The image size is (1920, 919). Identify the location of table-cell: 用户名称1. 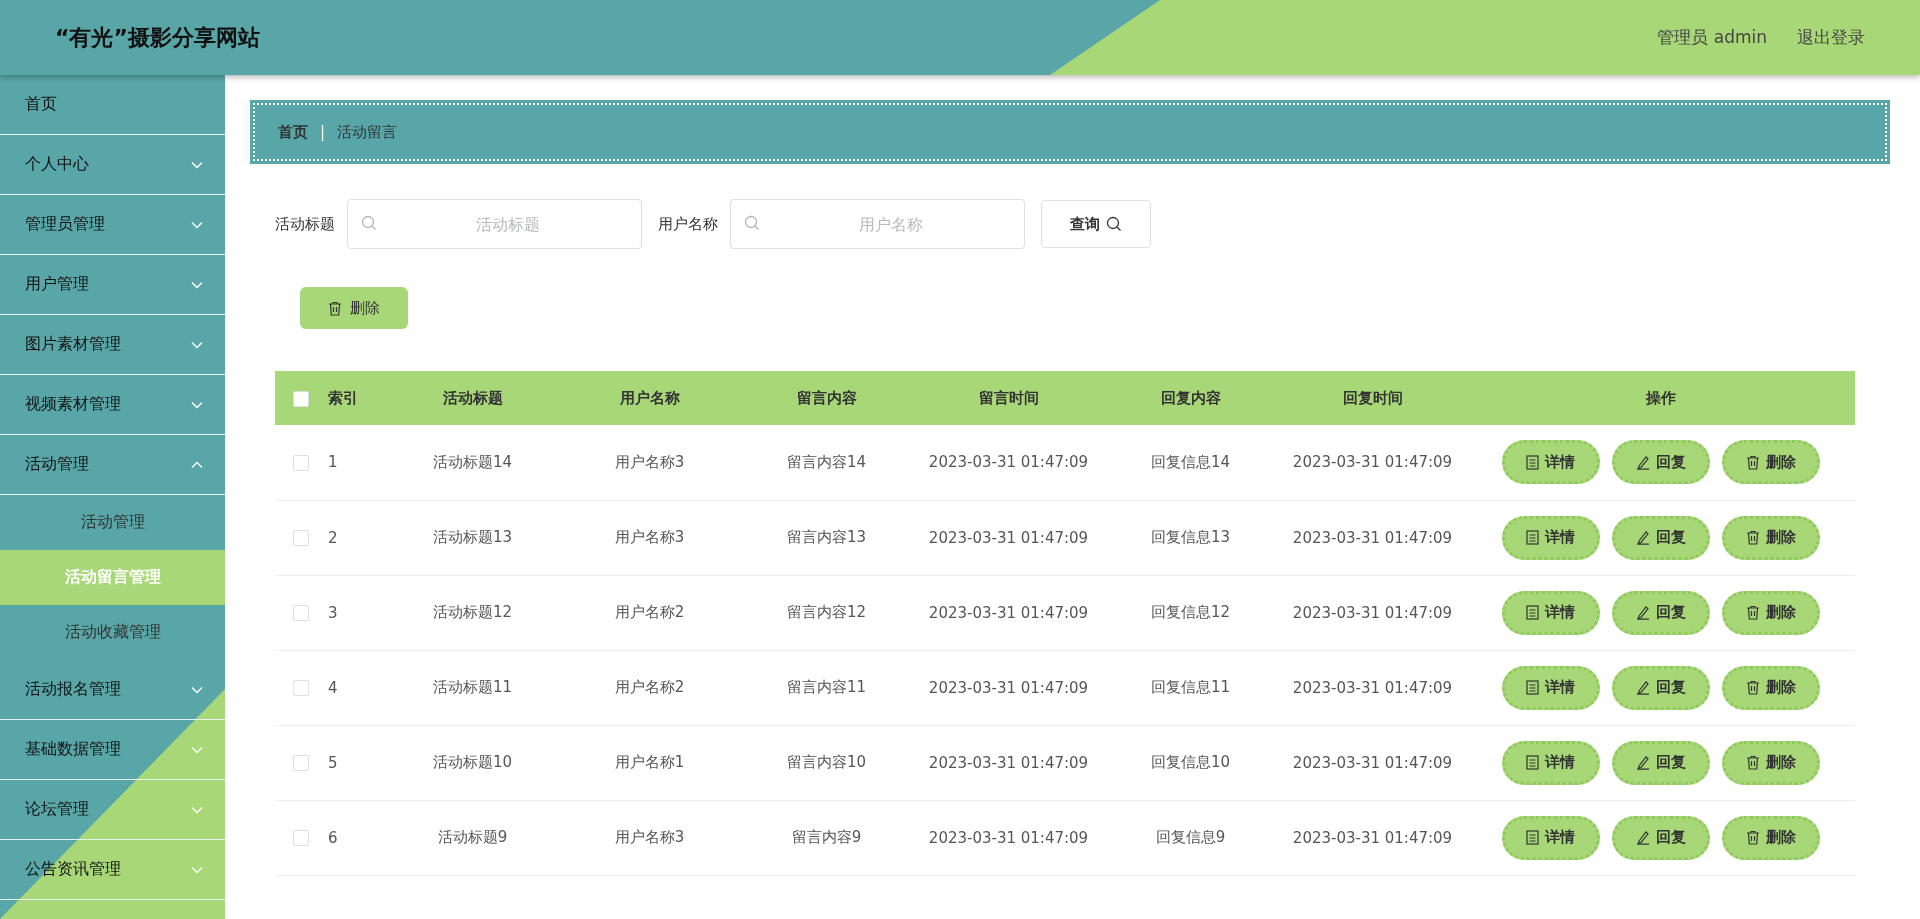
(649, 762).